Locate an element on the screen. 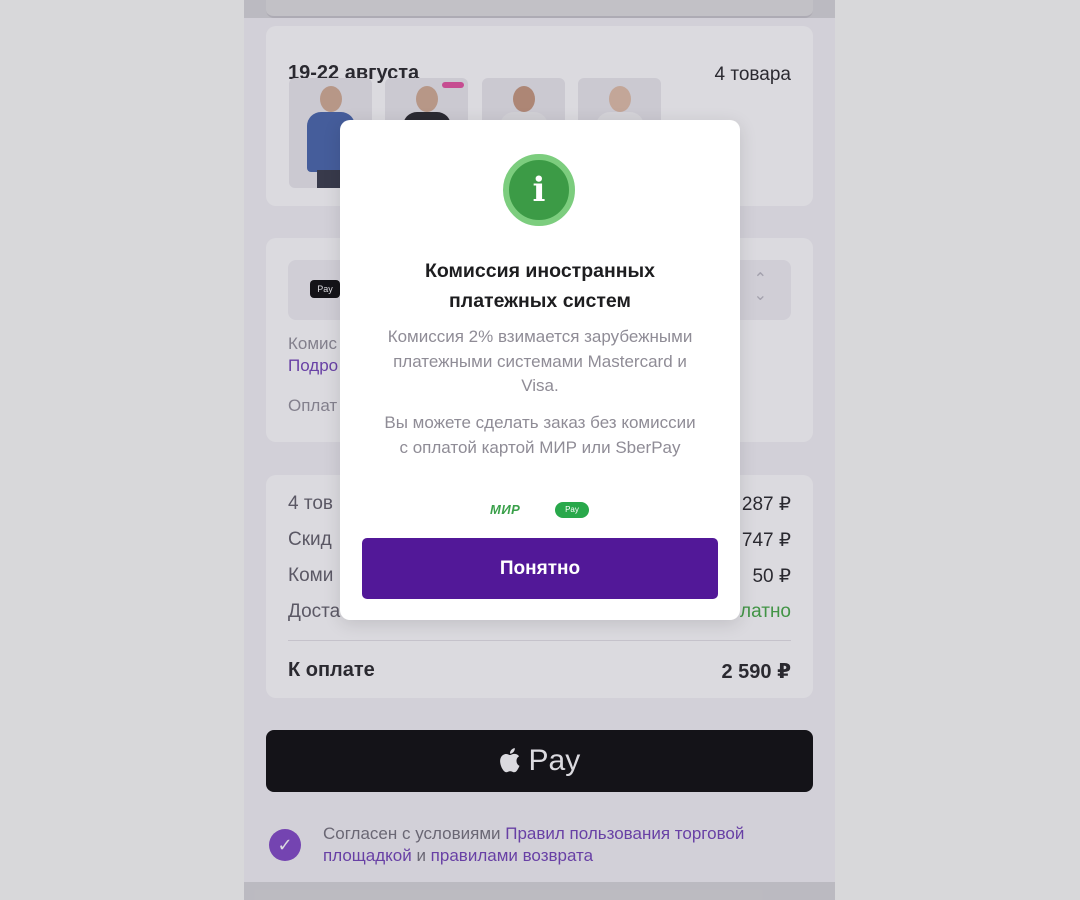 The width and height of the screenshot is (1080, 900). mir-logo: МИР is located at coordinates (505, 509).